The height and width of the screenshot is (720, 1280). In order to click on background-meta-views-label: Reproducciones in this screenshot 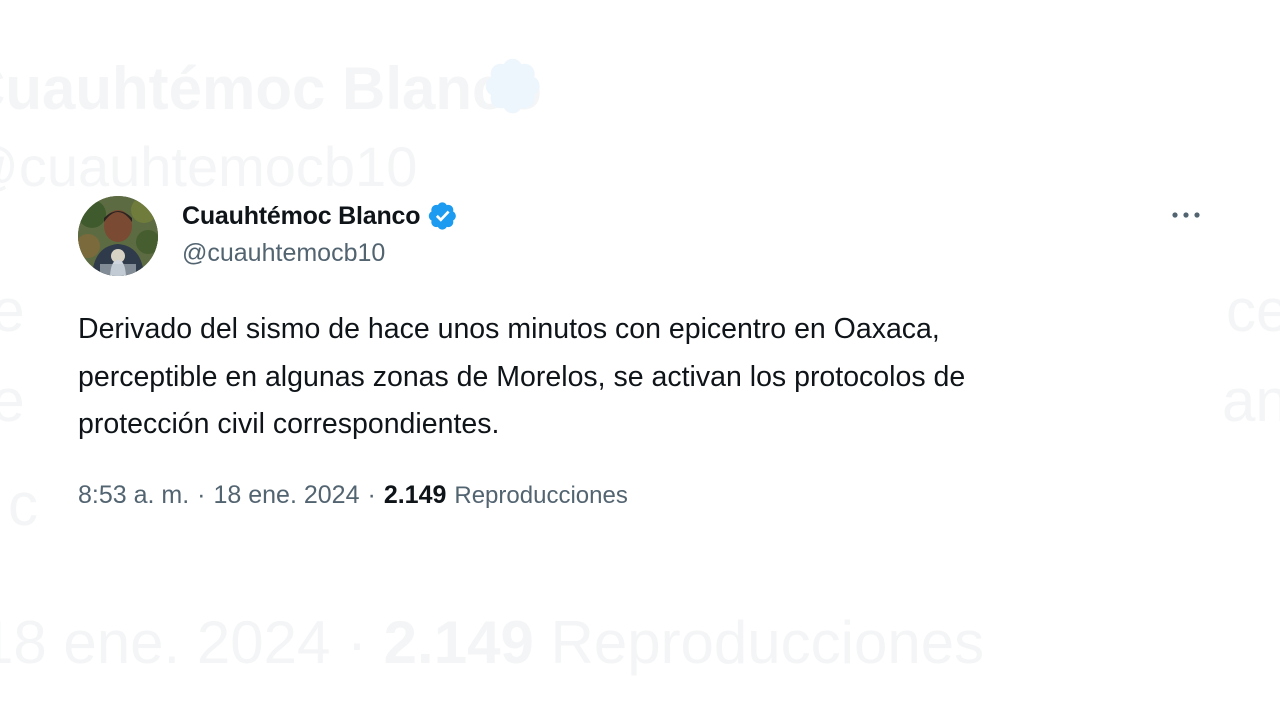, I will do `click(767, 642)`.